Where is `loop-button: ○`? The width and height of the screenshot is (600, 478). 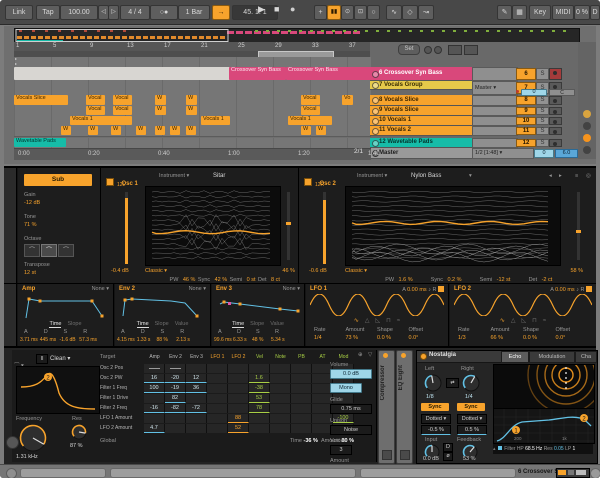
loop-button: ○ is located at coordinates (373, 12).